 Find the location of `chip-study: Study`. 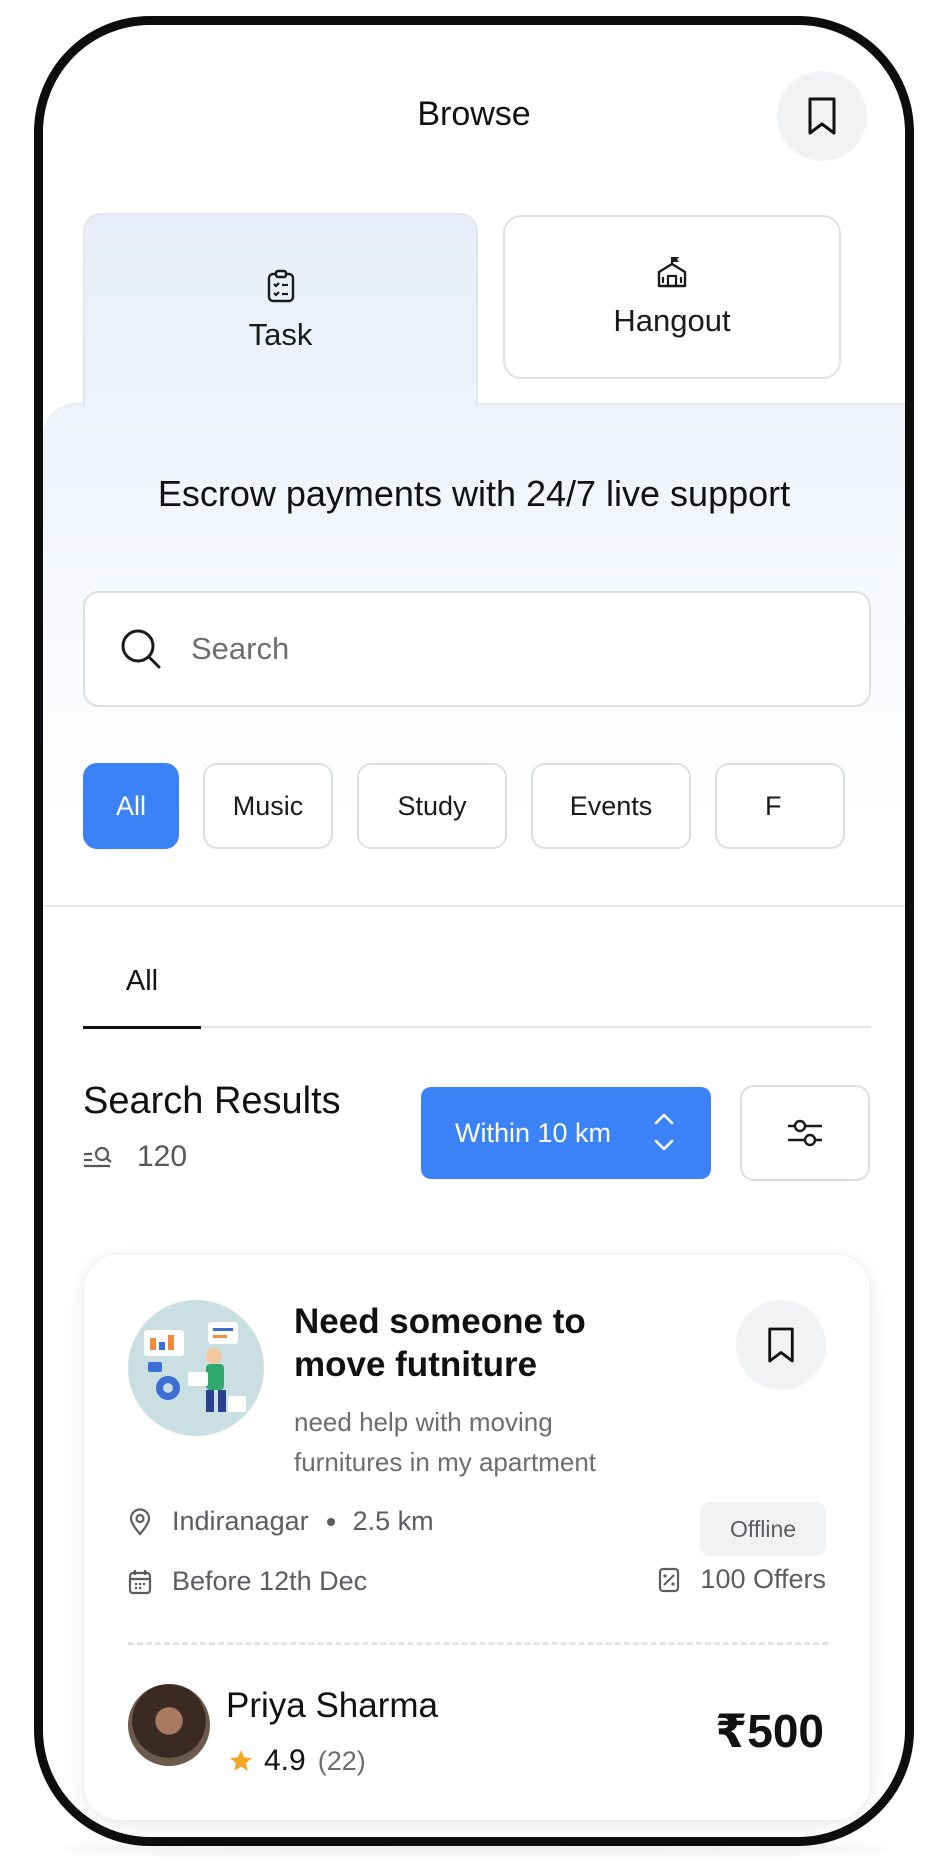

chip-study: Study is located at coordinates (432, 806).